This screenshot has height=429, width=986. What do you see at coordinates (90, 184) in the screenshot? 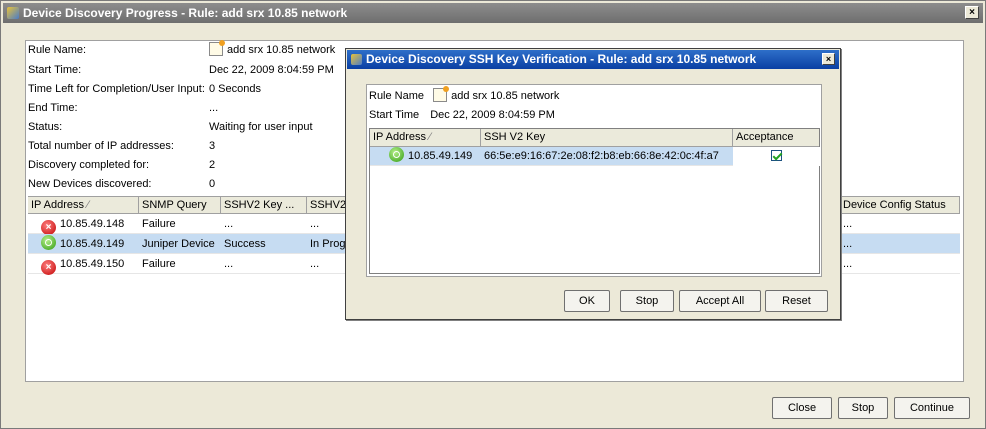
I see `info-label: New Devices discovered:` at bounding box center [90, 184].